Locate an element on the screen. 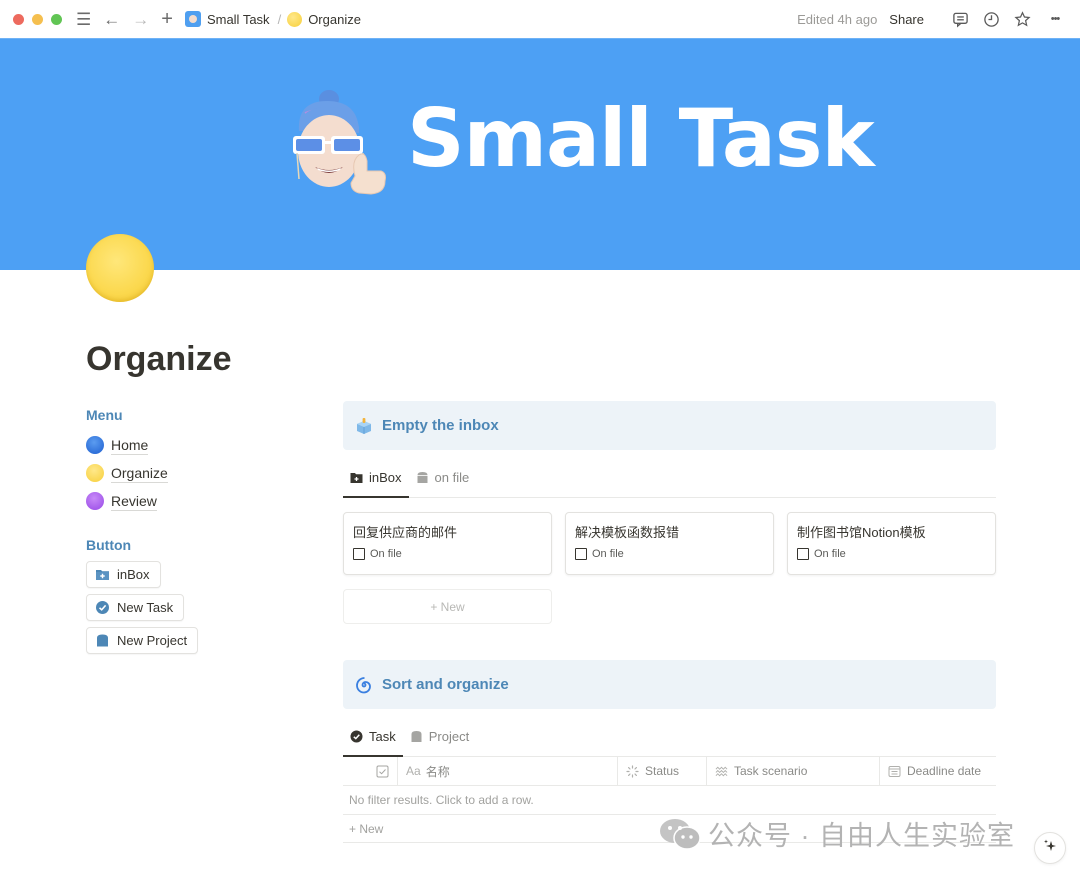 The height and width of the screenshot is (877, 1080). menu-item-organize: Organize is located at coordinates (201, 473).